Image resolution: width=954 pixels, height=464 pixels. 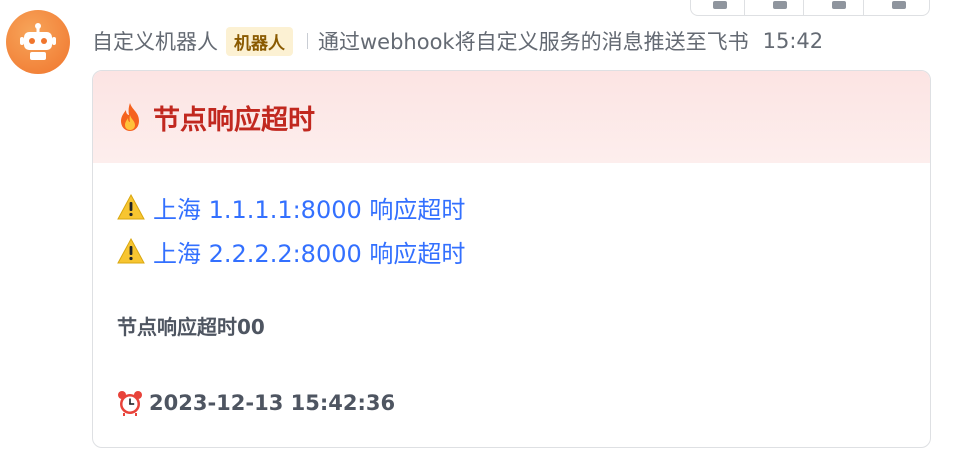 I want to click on message-header: 自定义机器人 机器人 通过webhook将自定义服务的消息推送至飞书 15:42, so click(x=457, y=41).